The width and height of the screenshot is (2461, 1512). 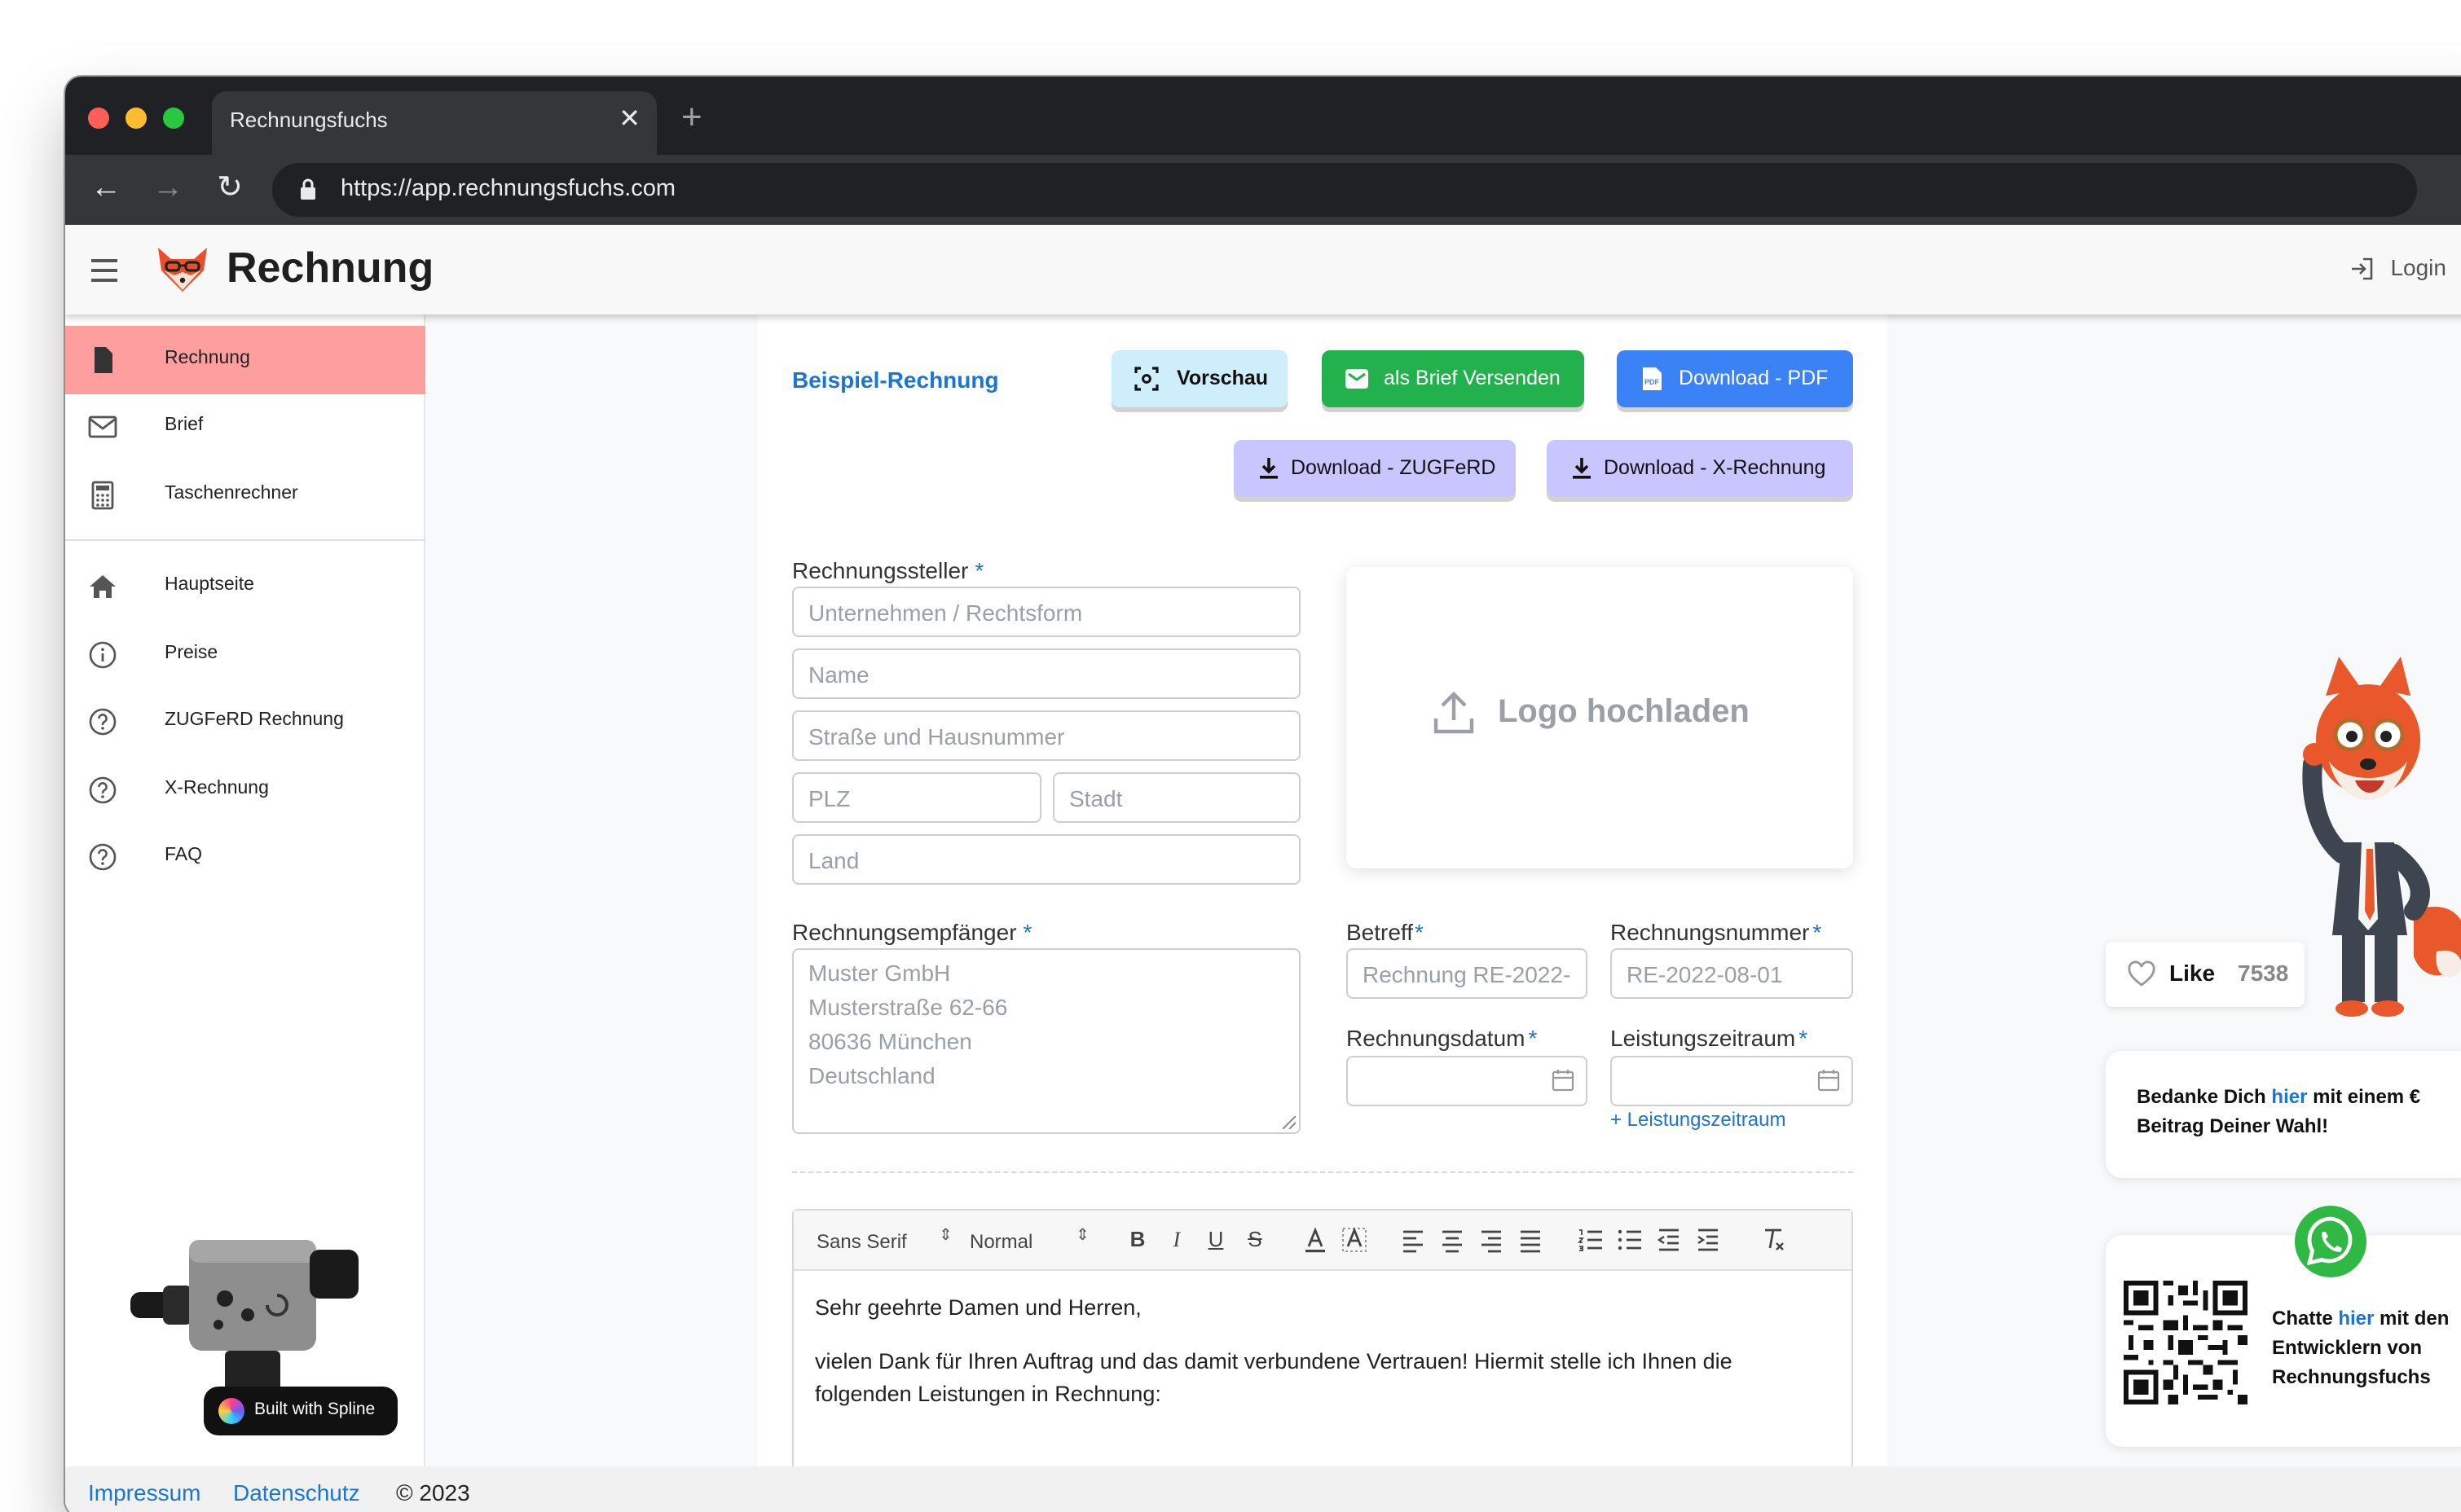 I want to click on send-letter-button-label: als Brief Versenden, so click(x=1472, y=378).